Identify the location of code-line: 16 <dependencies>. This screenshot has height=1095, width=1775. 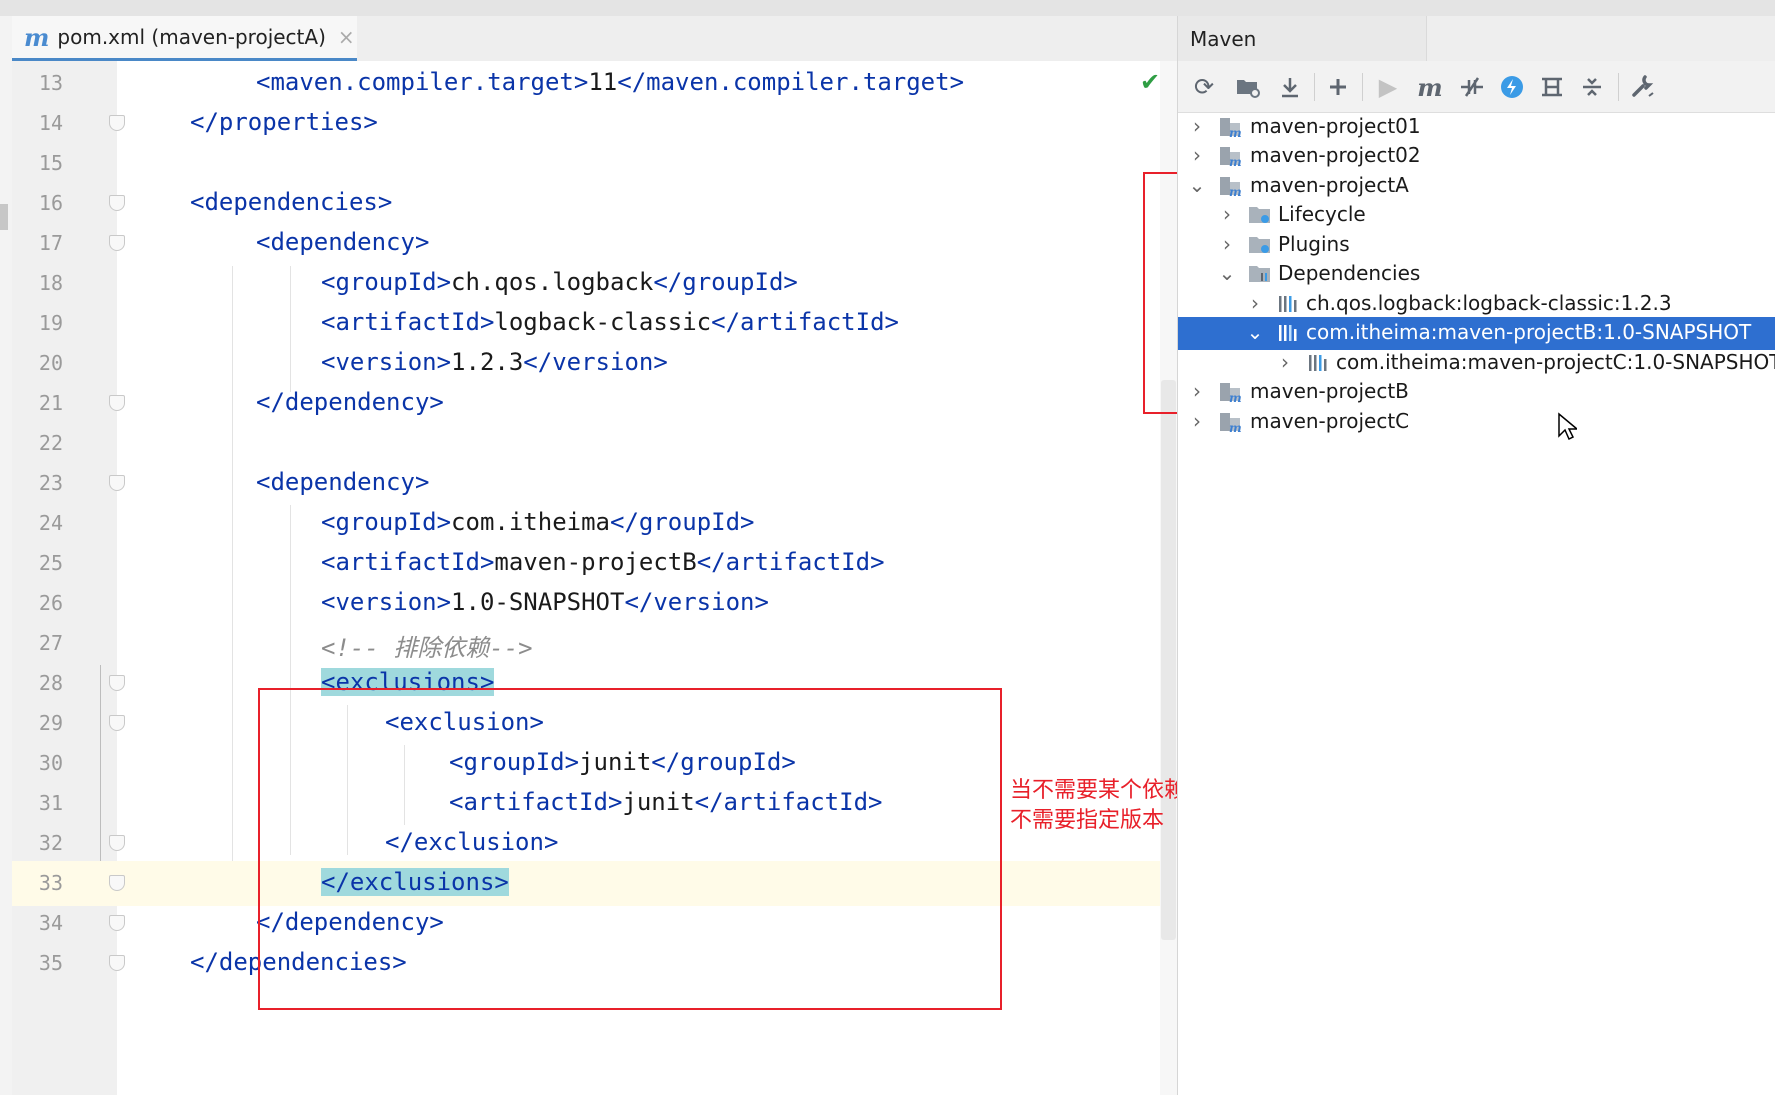
(586, 203).